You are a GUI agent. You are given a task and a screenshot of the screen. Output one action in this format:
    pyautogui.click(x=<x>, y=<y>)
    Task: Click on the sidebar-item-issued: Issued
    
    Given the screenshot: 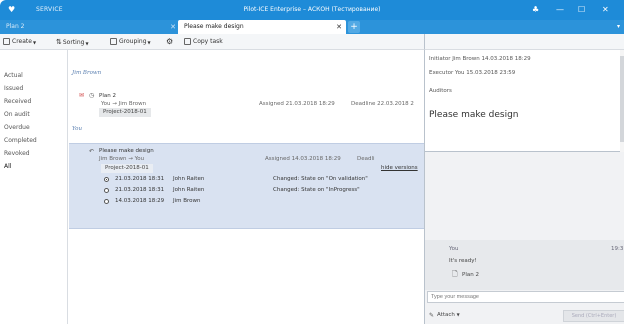 What is the action you would take?
    pyautogui.click(x=13, y=88)
    